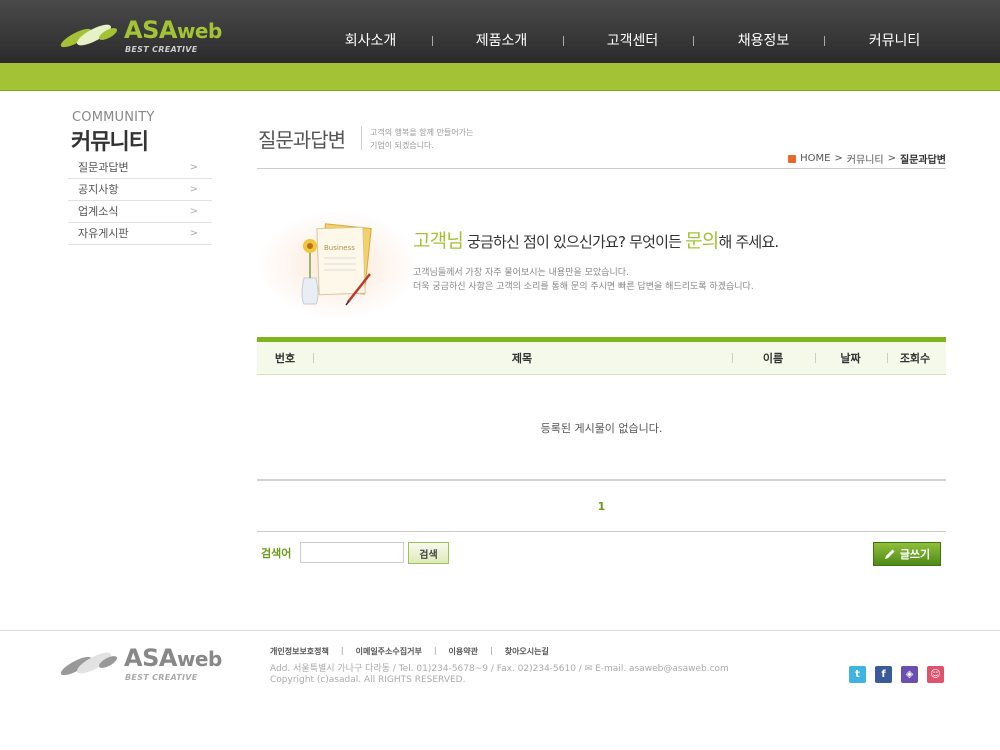 Image resolution: width=1000 pixels, height=750 pixels. I want to click on search-button: 검색, so click(428, 553).